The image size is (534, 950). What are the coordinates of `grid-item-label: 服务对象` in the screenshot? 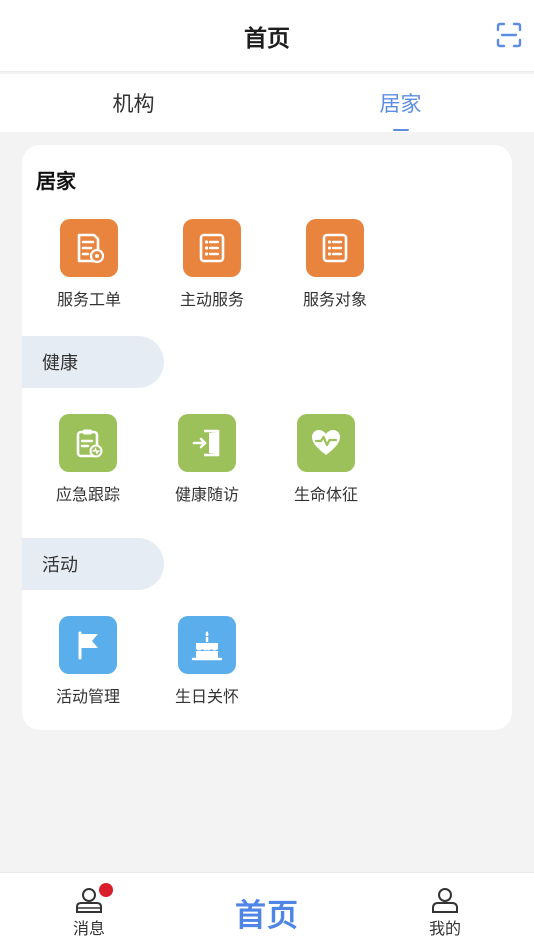 It's located at (334, 299).